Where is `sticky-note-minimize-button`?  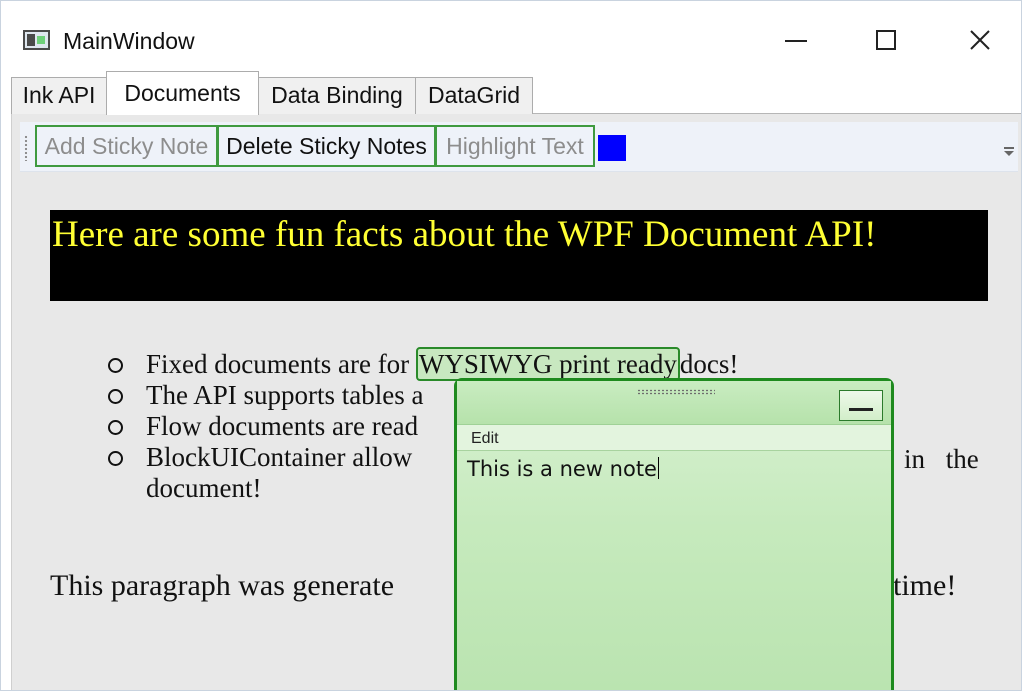
sticky-note-minimize-button is located at coordinates (861, 405).